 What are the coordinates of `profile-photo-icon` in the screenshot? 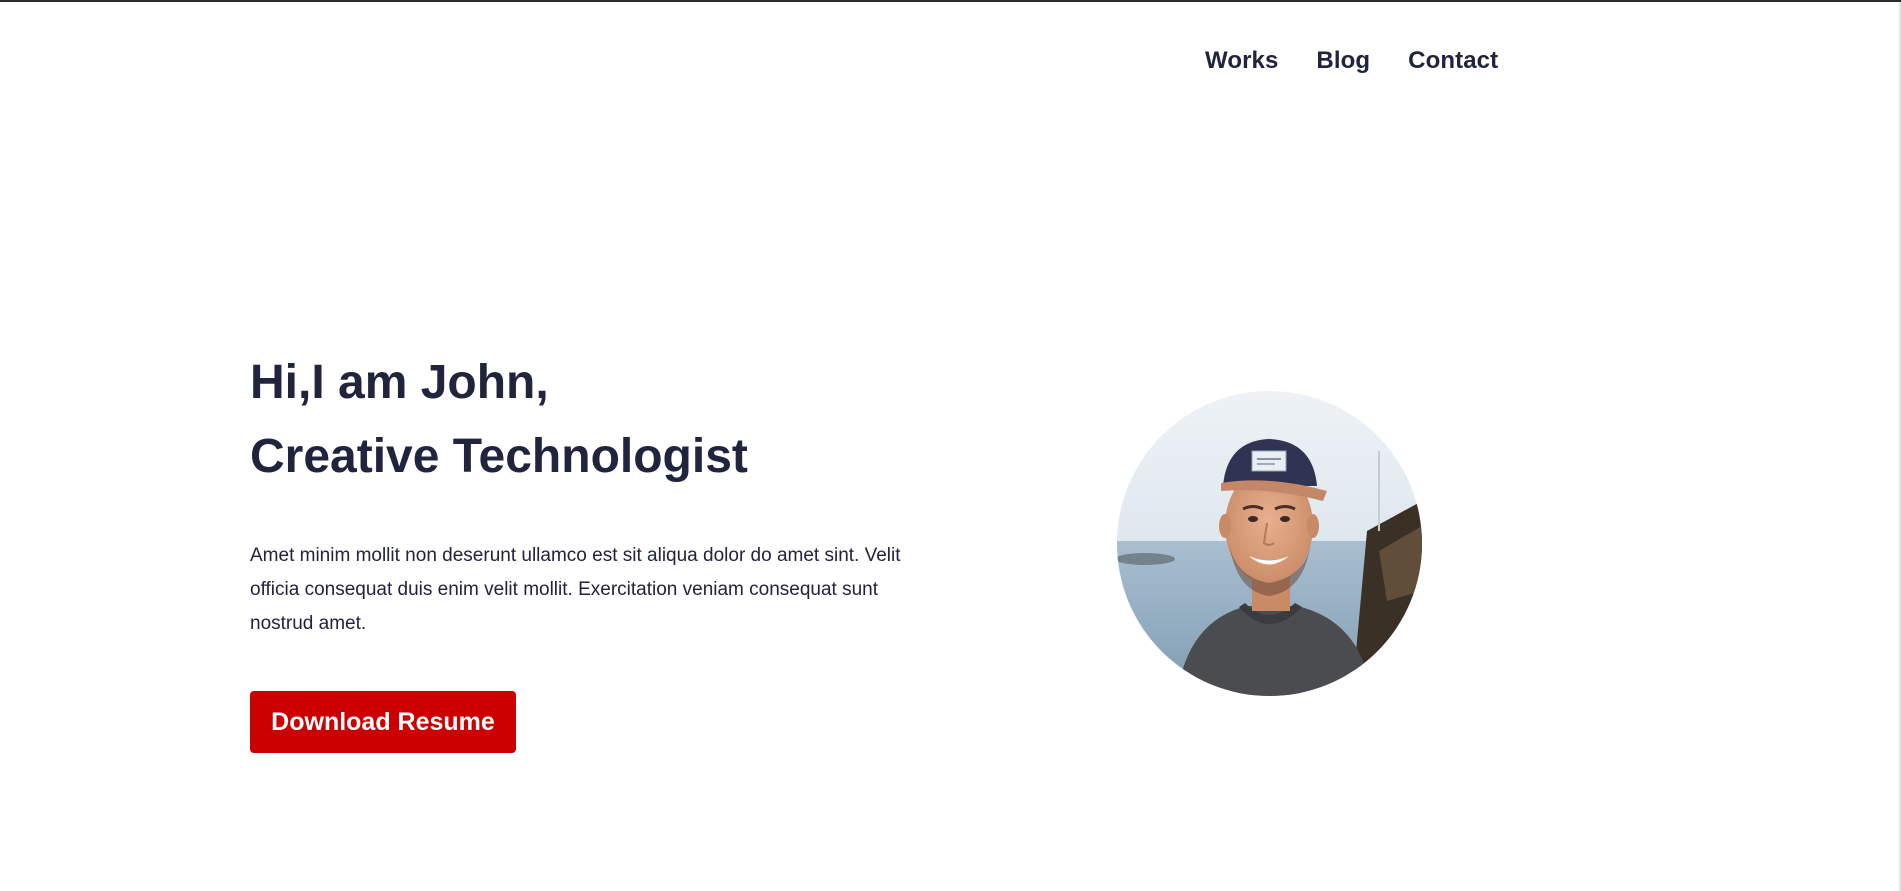 It's located at (1269, 543).